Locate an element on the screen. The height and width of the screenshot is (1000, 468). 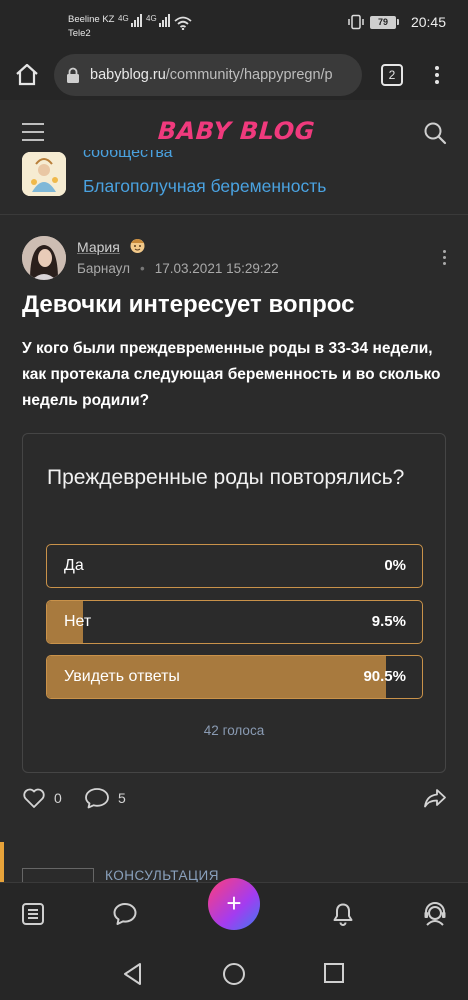
wifi-icon is located at coordinates (183, 23).